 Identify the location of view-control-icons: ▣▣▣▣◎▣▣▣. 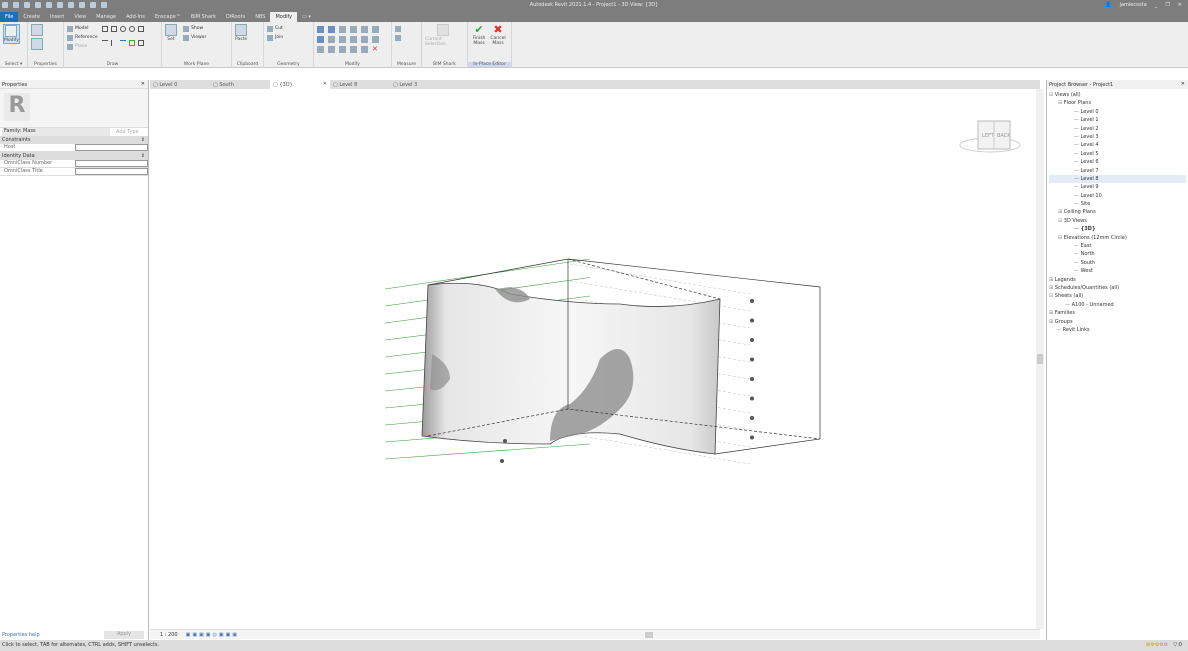
(212, 635).